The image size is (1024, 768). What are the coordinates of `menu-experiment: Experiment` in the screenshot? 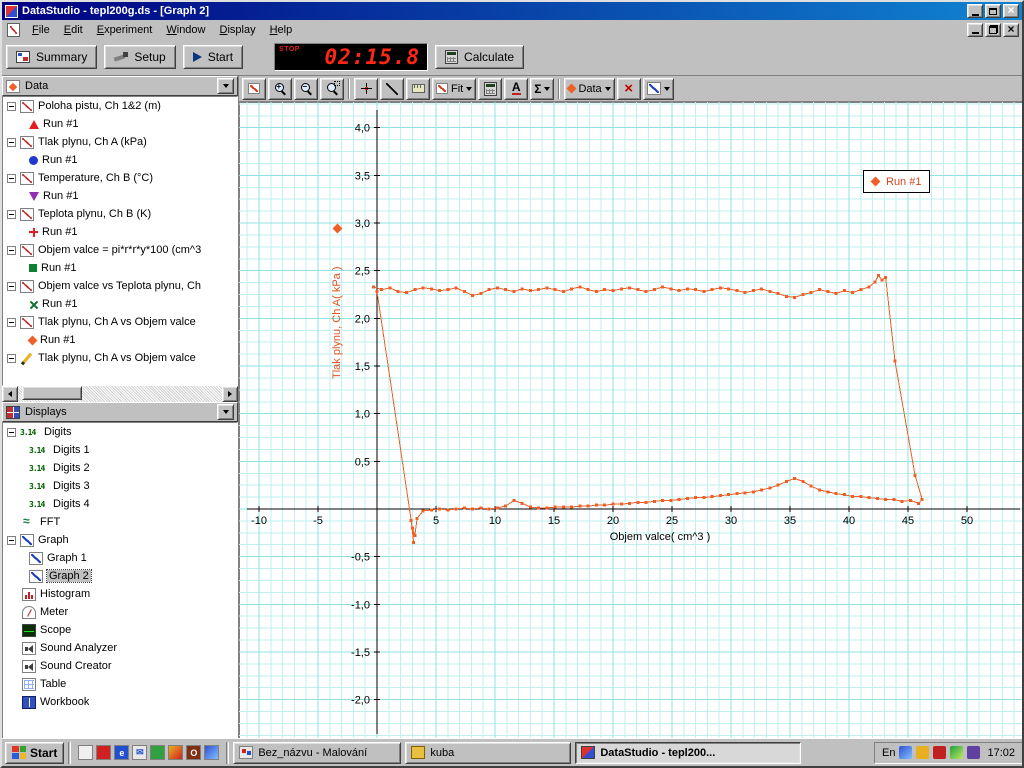 It's located at (125, 30).